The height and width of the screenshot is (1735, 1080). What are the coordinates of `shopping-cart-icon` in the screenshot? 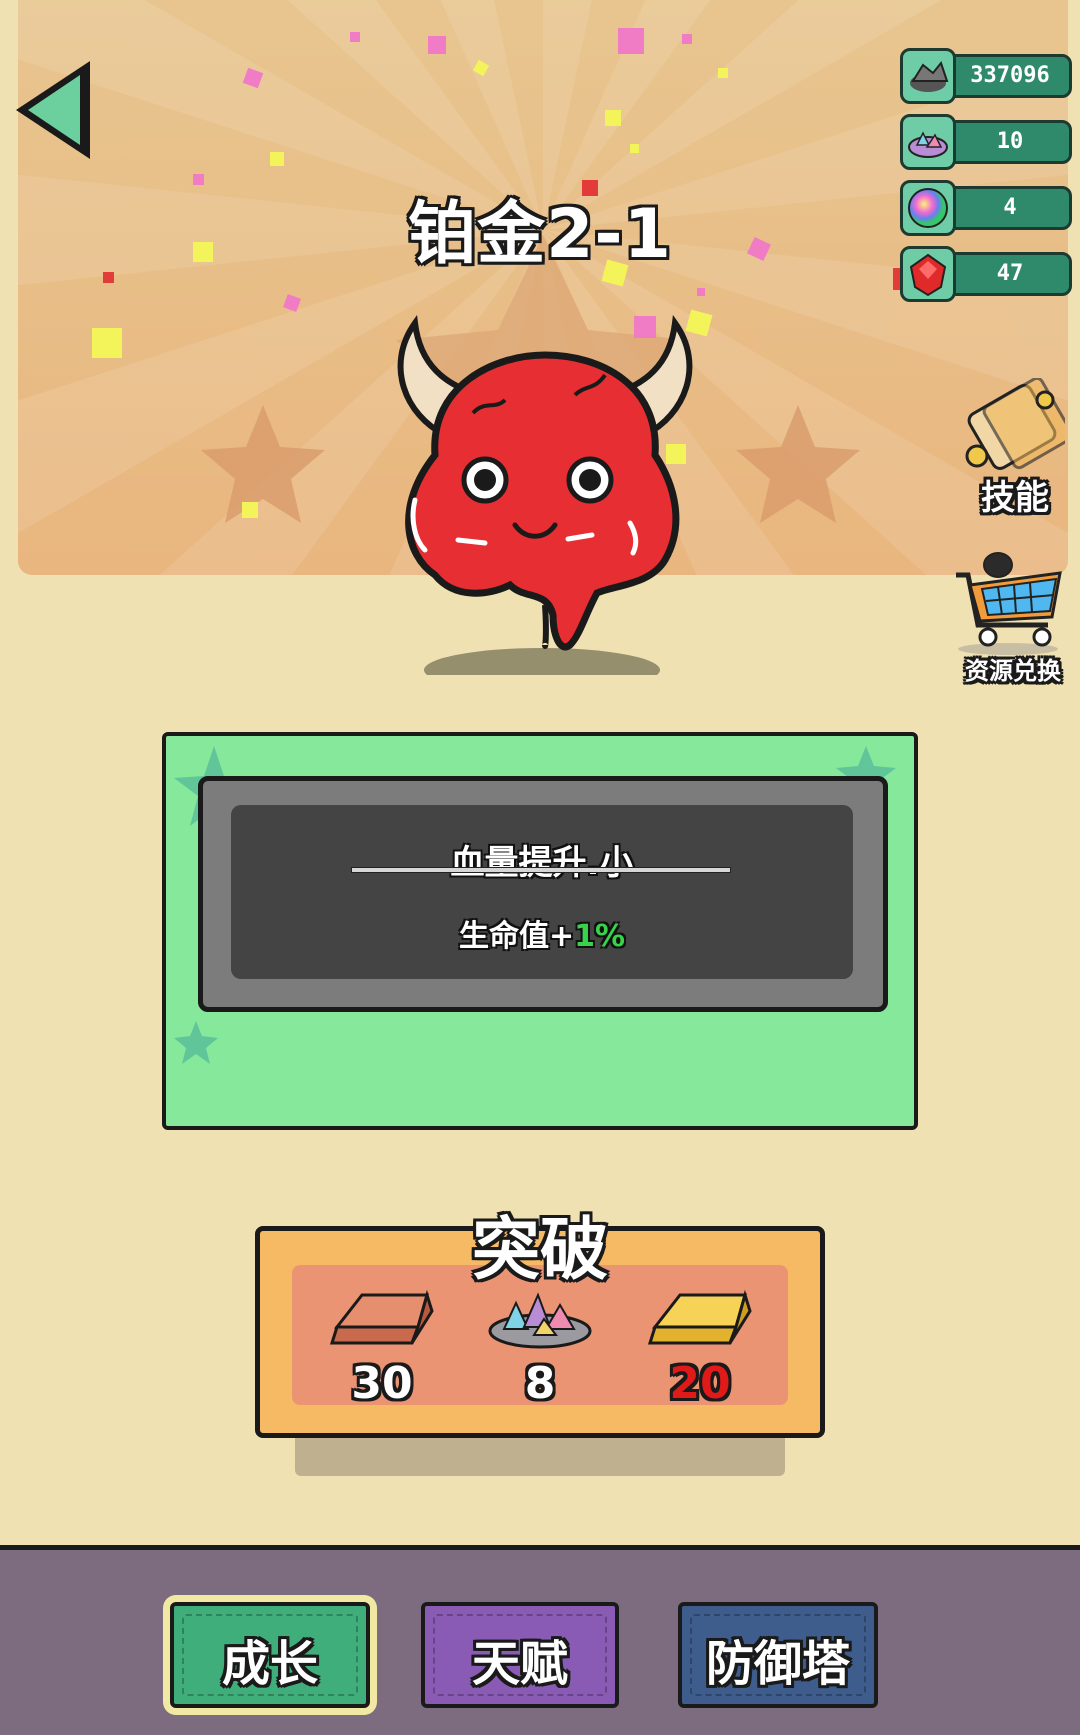 It's located at (1009, 603).